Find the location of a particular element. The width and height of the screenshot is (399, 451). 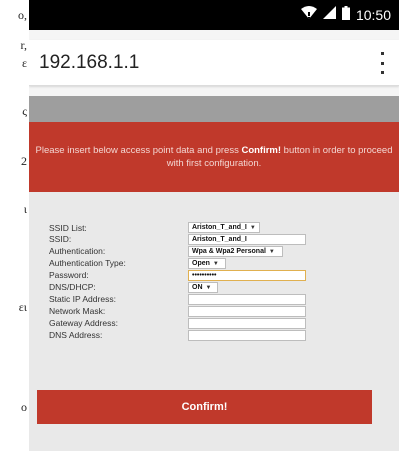

static-ip-label: Static IP Address: is located at coordinates (82, 299).